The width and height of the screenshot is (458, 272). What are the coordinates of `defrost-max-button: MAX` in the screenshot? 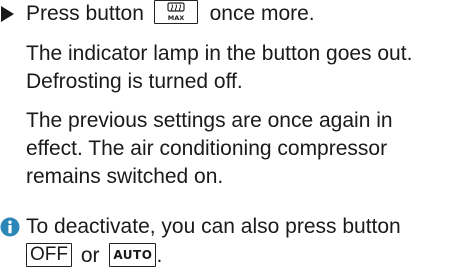 It's located at (175, 12).